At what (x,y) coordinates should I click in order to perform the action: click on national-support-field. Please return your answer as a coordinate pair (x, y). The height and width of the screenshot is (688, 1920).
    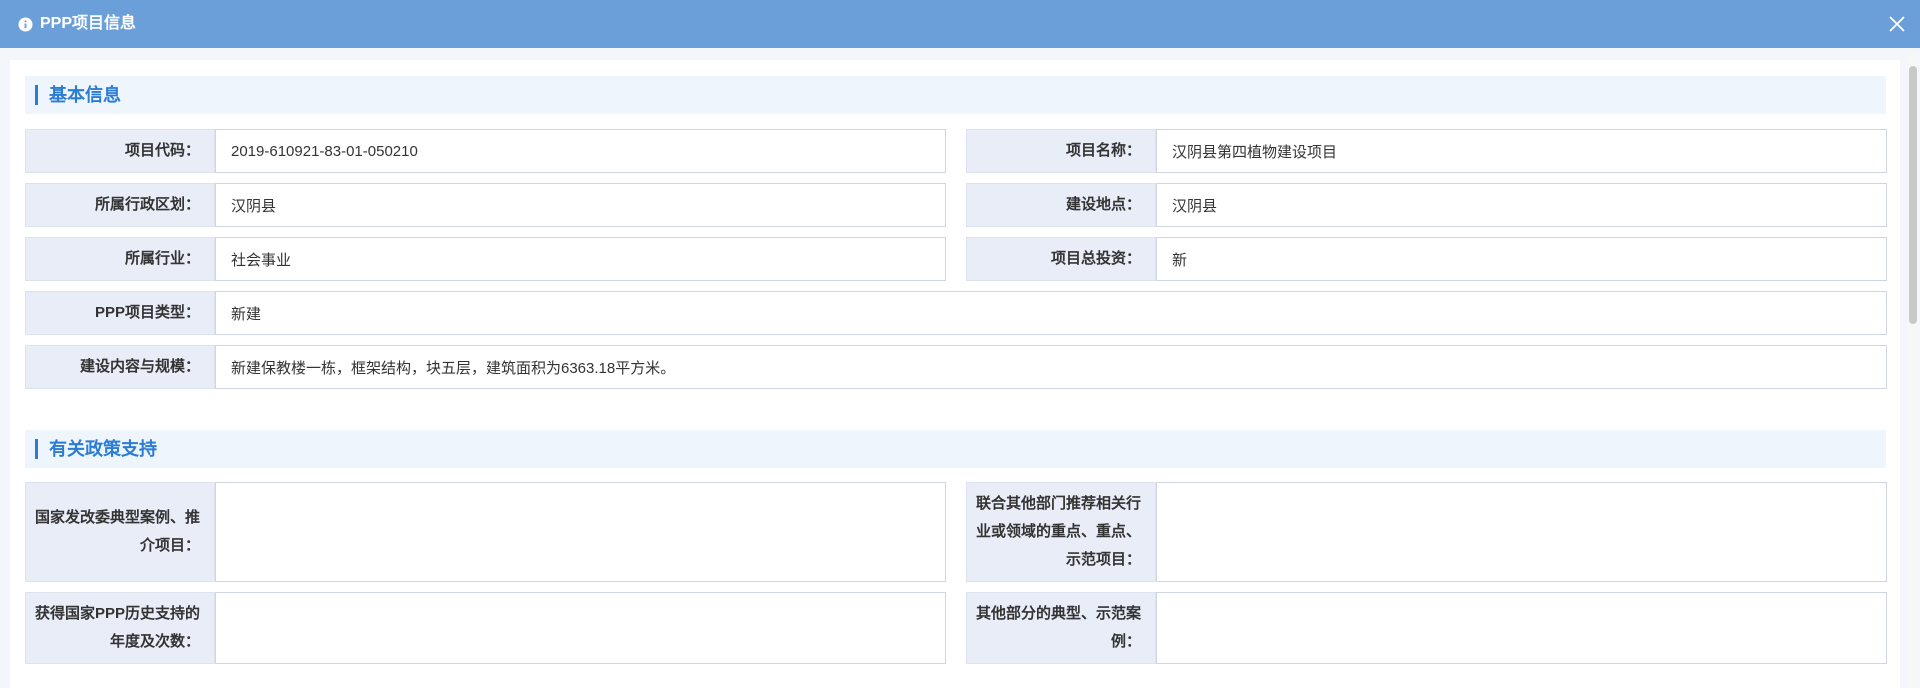
    Looking at the image, I should click on (580, 628).